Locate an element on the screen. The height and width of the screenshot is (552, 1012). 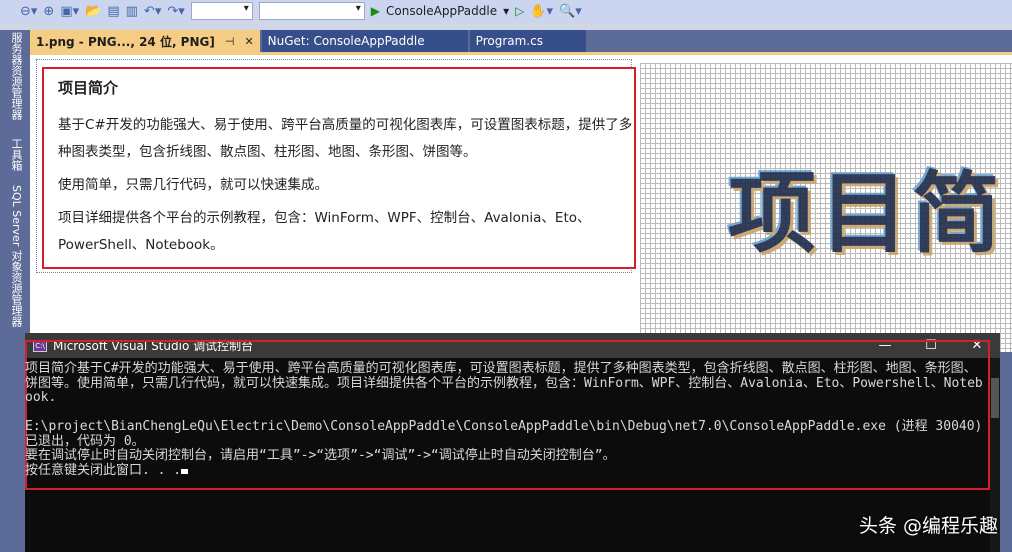
platform-select is located at coordinates (311, 11).